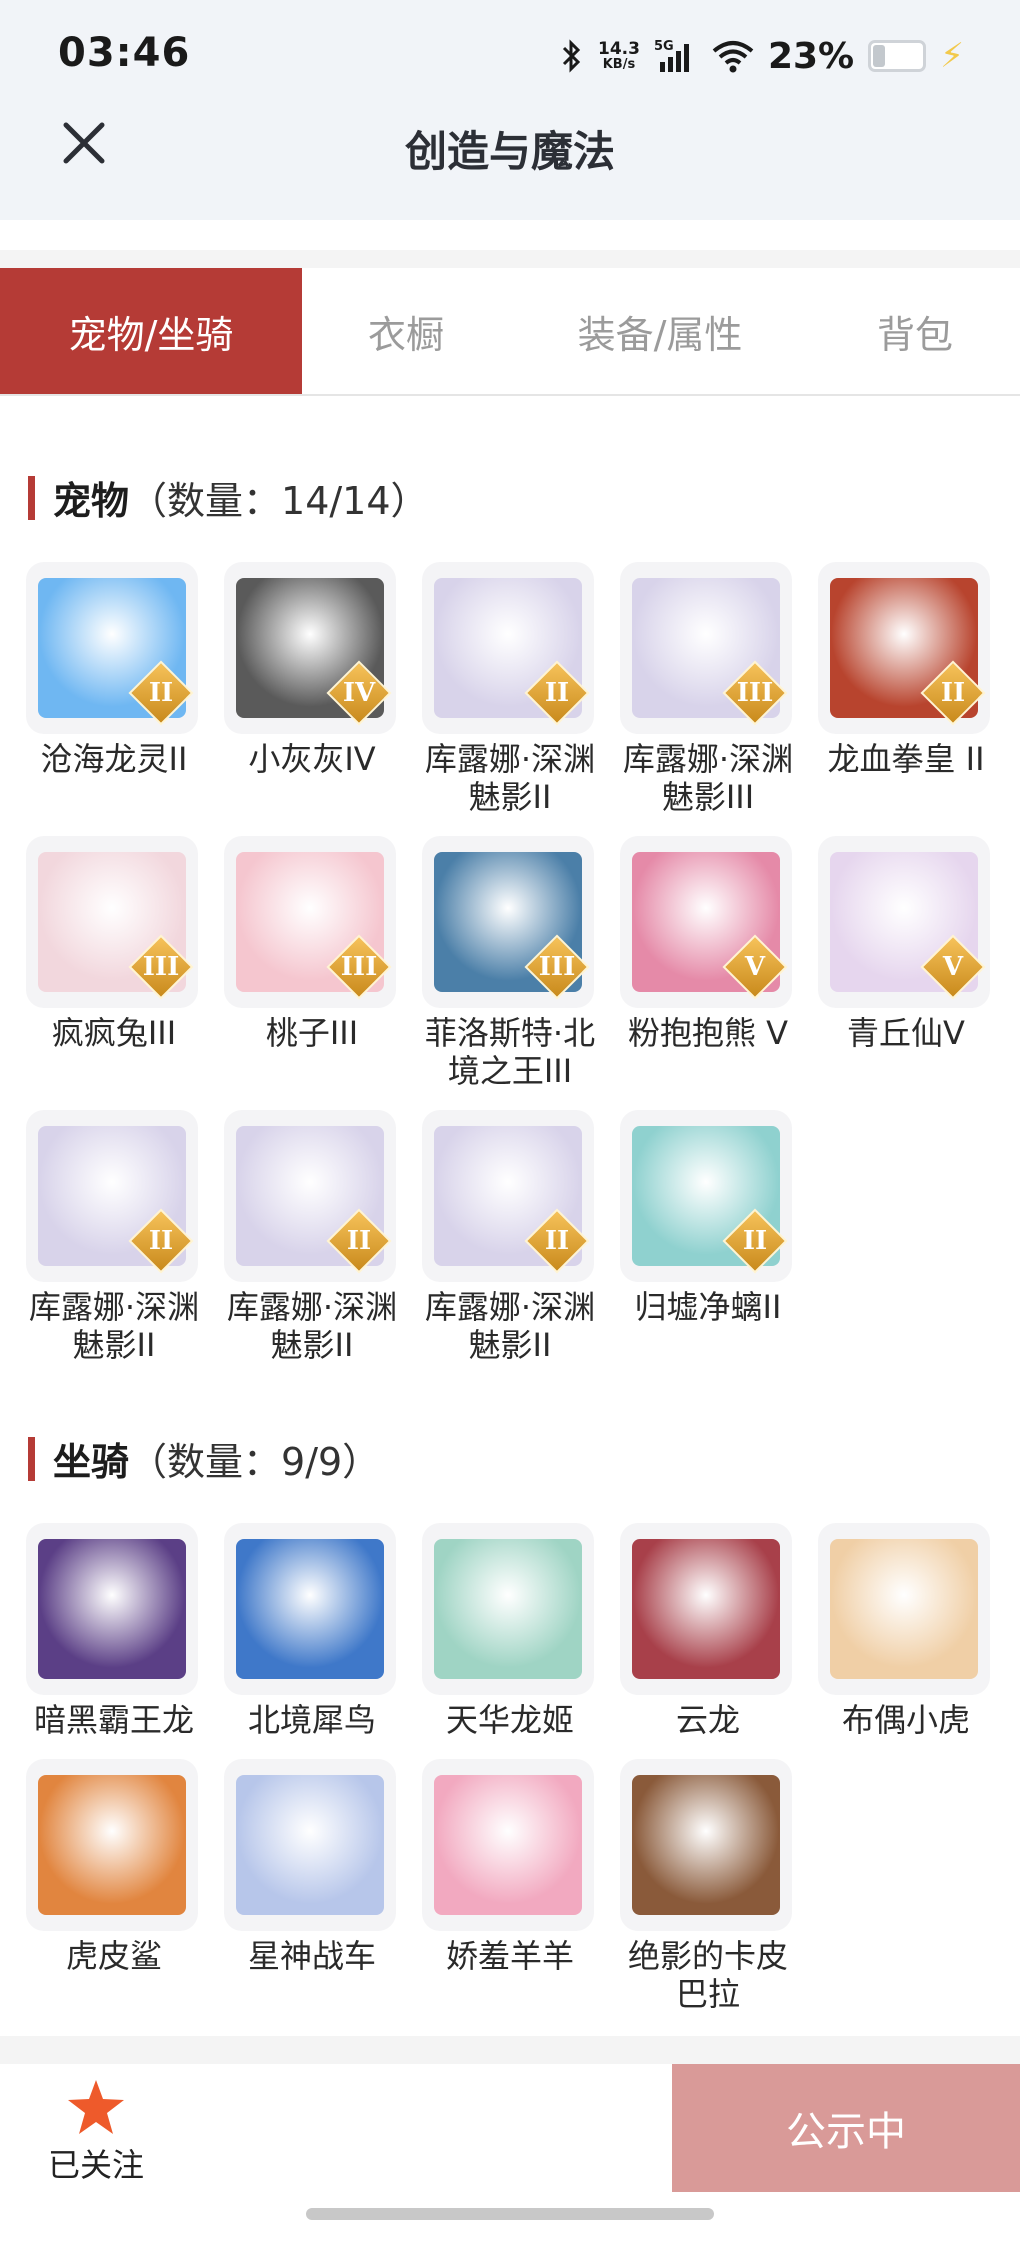  I want to click on tab-equipment: 装备/属性, so click(660, 331).